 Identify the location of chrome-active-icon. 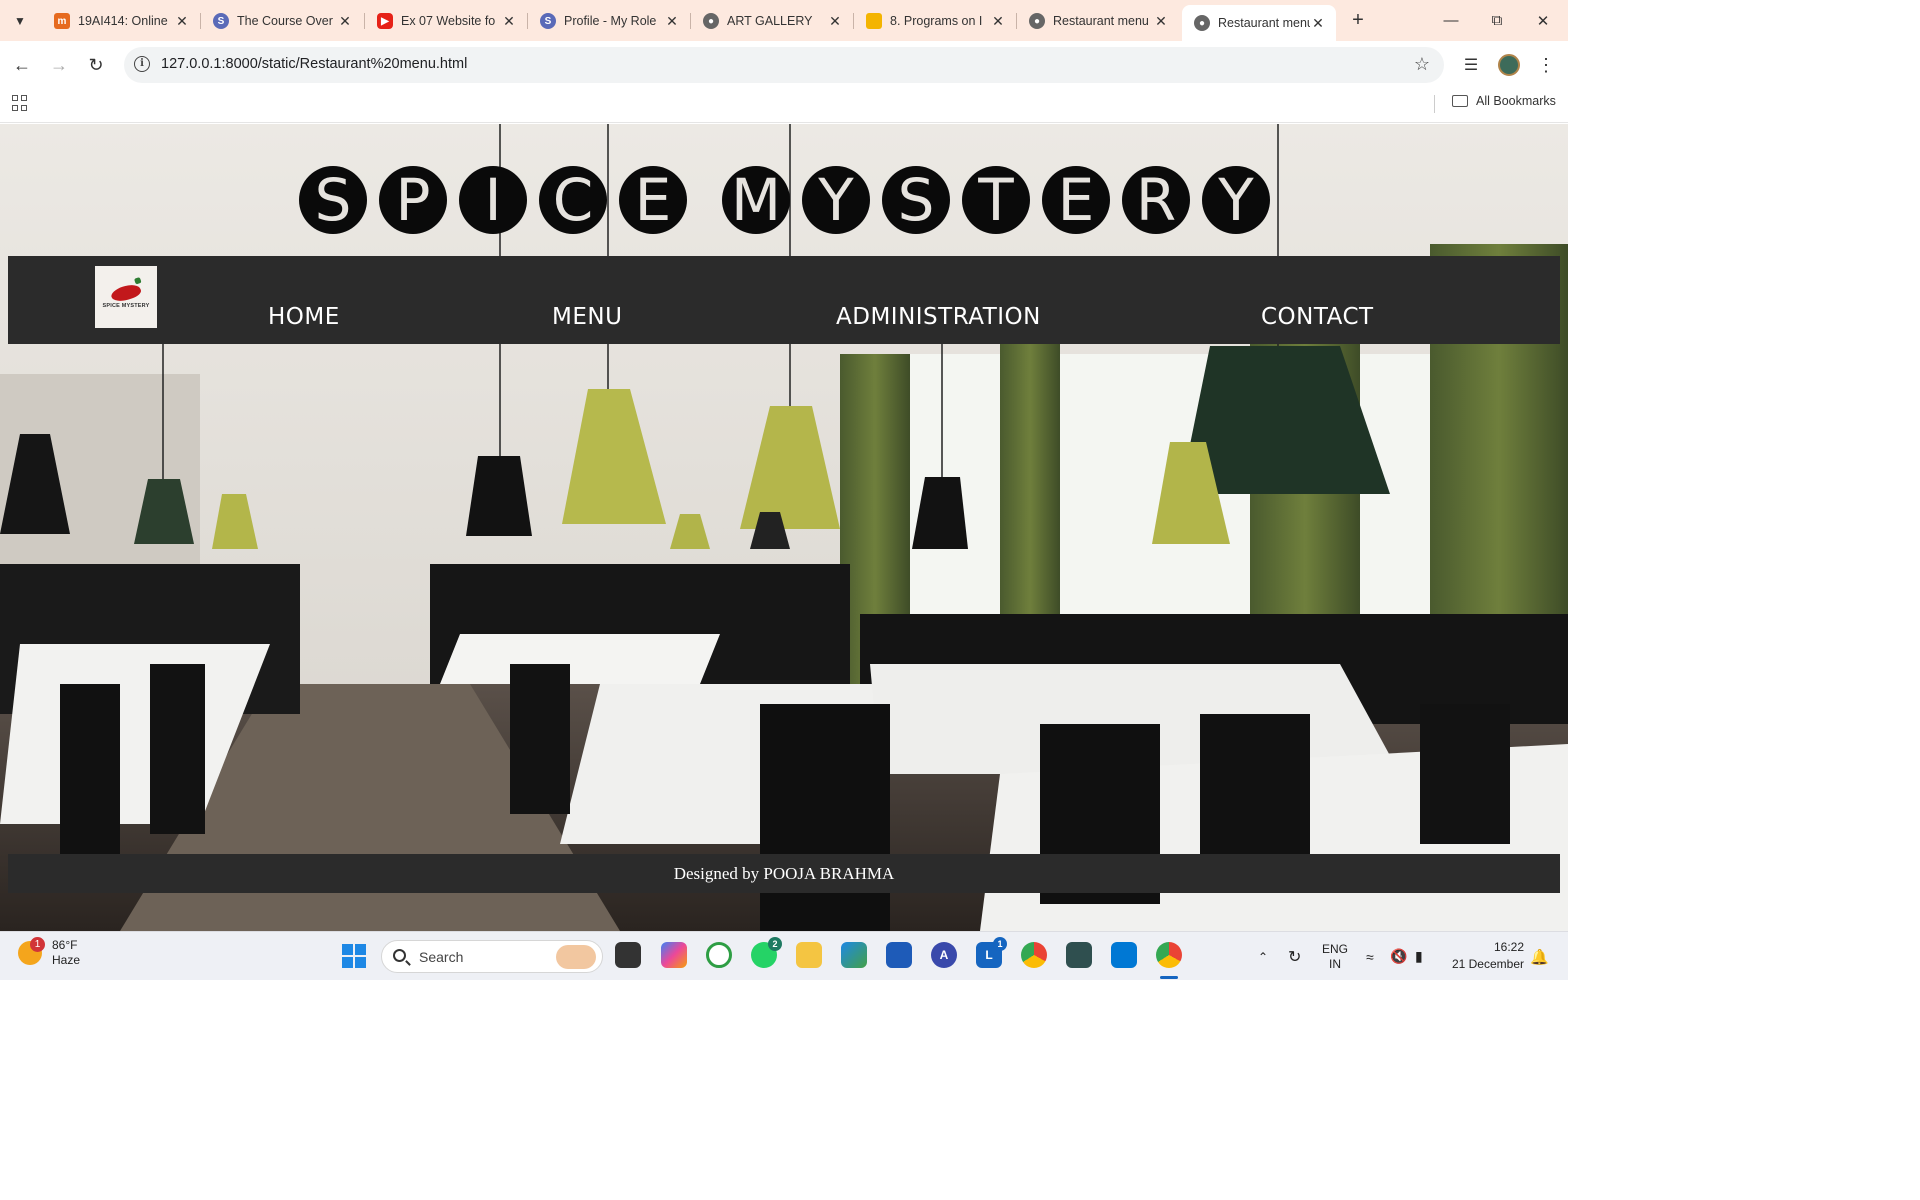
(1169, 955).